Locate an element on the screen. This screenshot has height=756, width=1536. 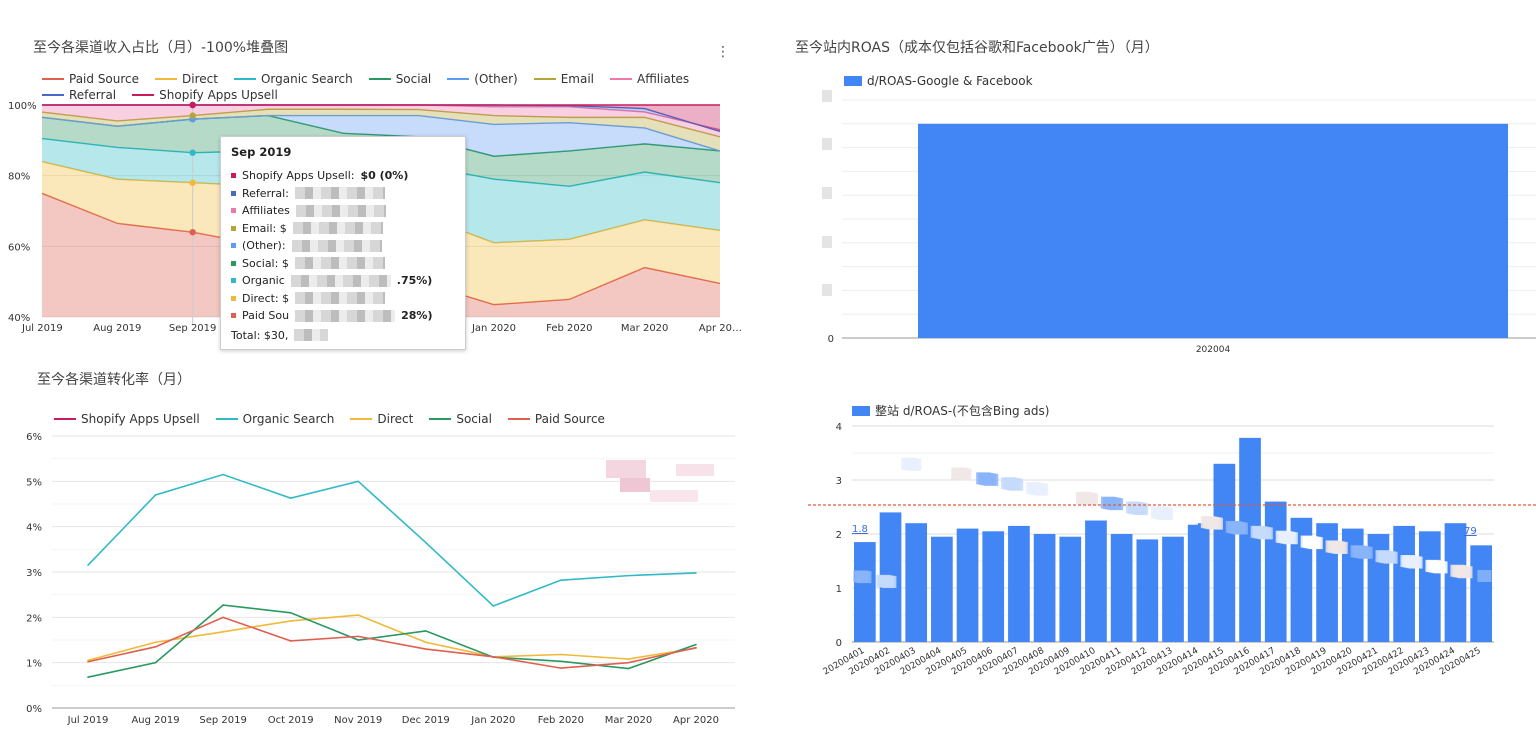
x-tick-label: Mar 2020 is located at coordinates (645, 328).